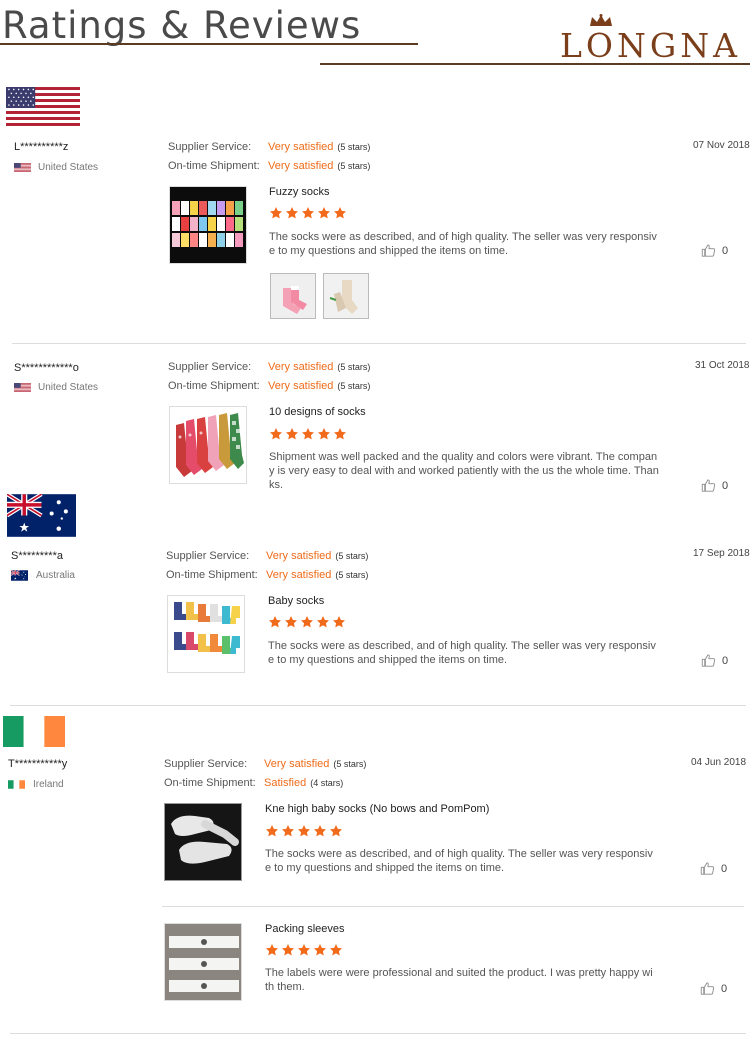  I want to click on header-divider, so click(535, 64).